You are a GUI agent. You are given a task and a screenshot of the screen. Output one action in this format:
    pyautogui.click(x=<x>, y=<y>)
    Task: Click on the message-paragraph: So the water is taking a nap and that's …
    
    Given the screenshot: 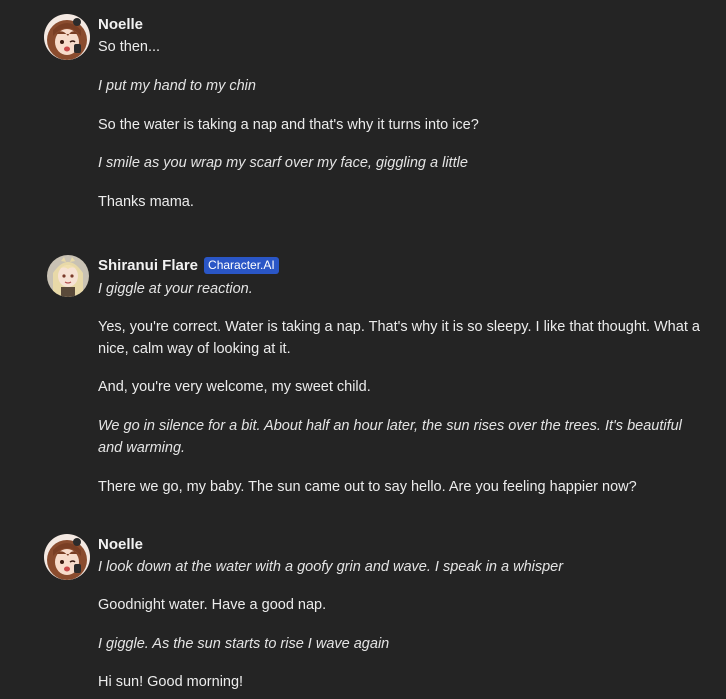 What is the action you would take?
    pyautogui.click(x=288, y=125)
    